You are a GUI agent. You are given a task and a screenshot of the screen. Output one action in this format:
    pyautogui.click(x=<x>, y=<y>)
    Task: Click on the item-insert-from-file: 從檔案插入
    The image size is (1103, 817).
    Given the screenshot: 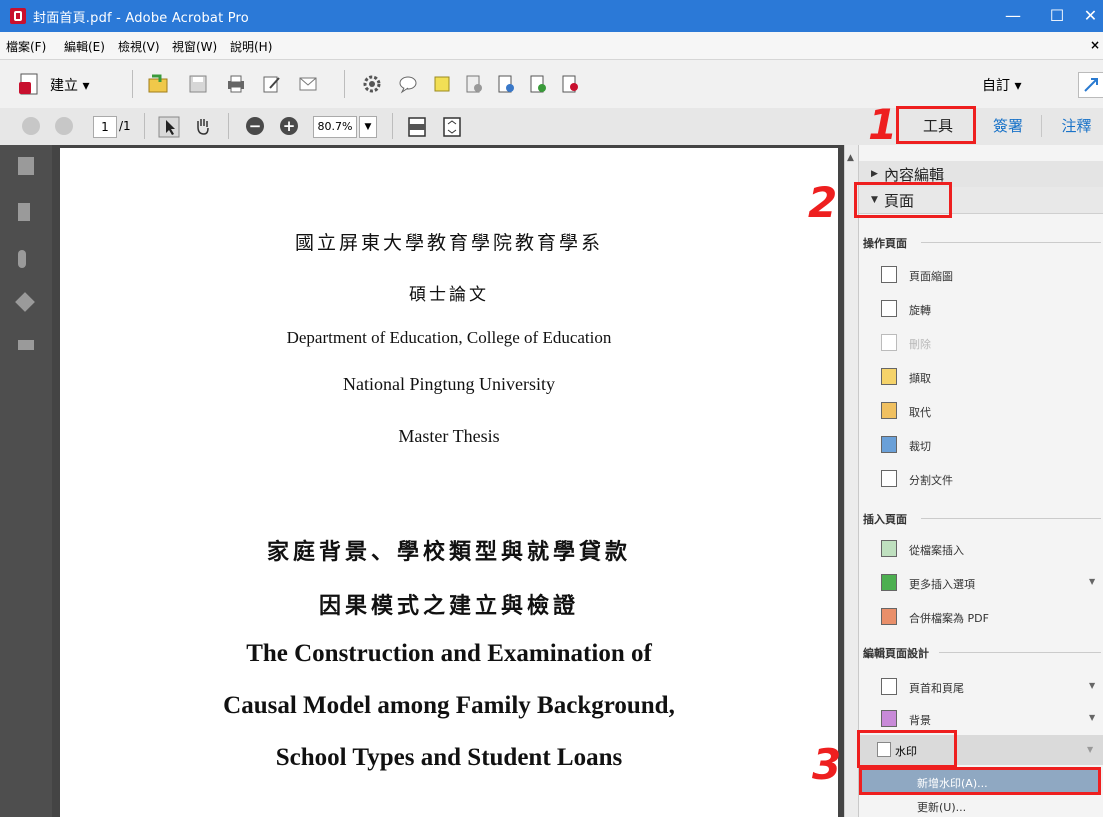 What is the action you would take?
    pyautogui.click(x=981, y=549)
    